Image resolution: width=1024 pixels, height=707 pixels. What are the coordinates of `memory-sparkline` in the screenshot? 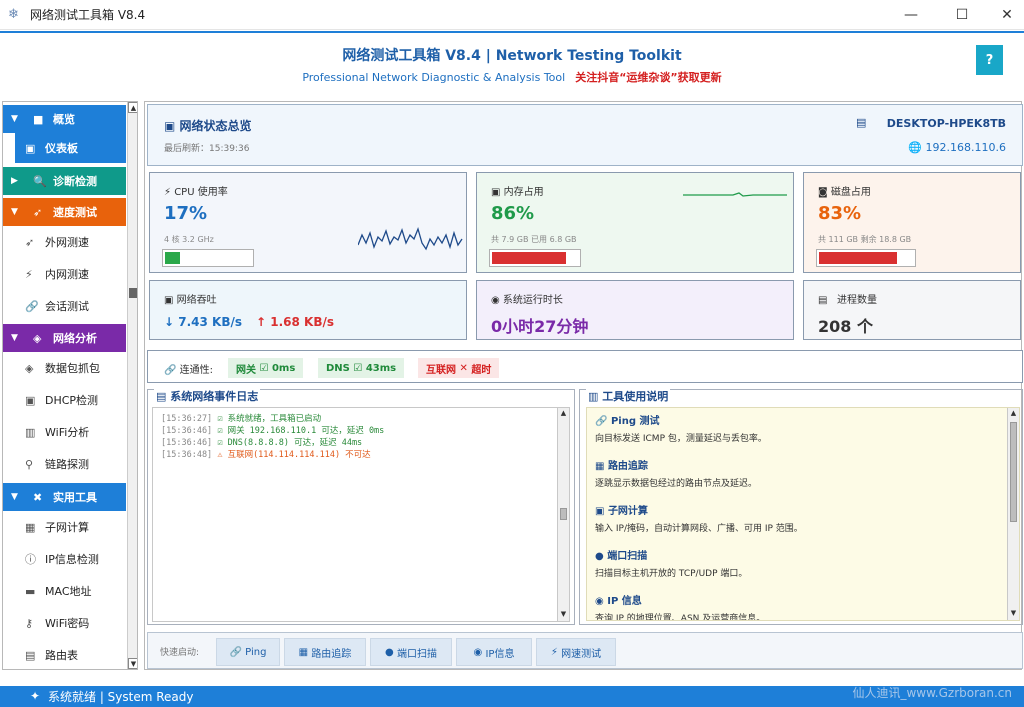 It's located at (735, 194).